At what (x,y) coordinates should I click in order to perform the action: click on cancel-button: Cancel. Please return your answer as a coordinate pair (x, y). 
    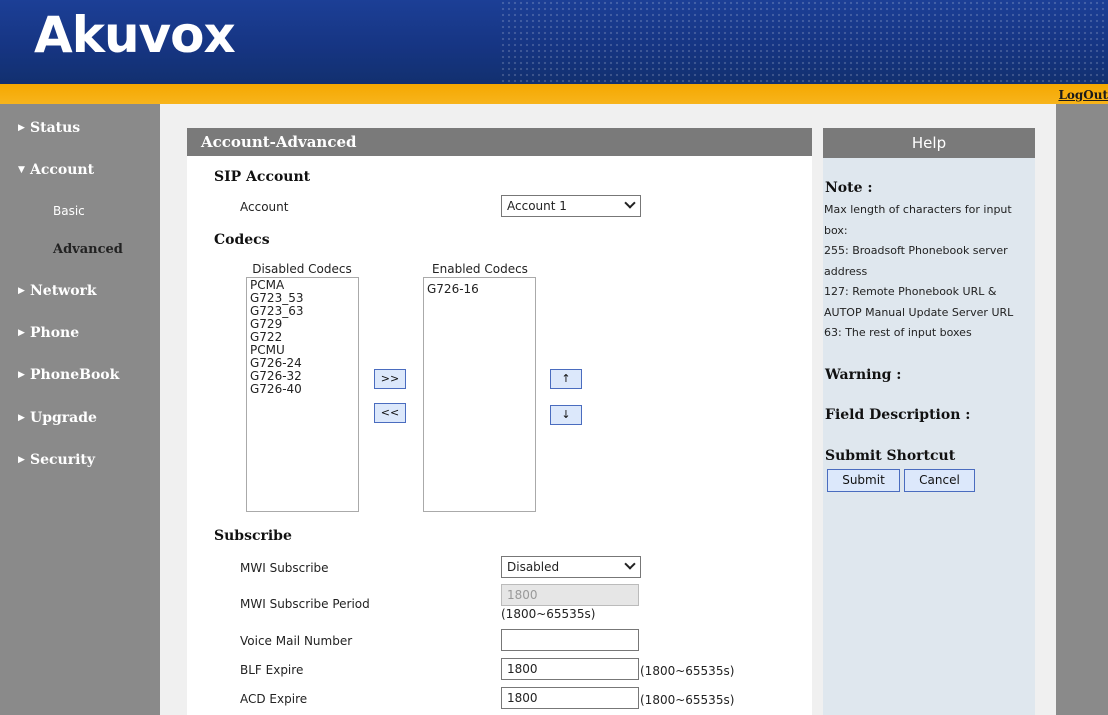
    Looking at the image, I should click on (939, 480).